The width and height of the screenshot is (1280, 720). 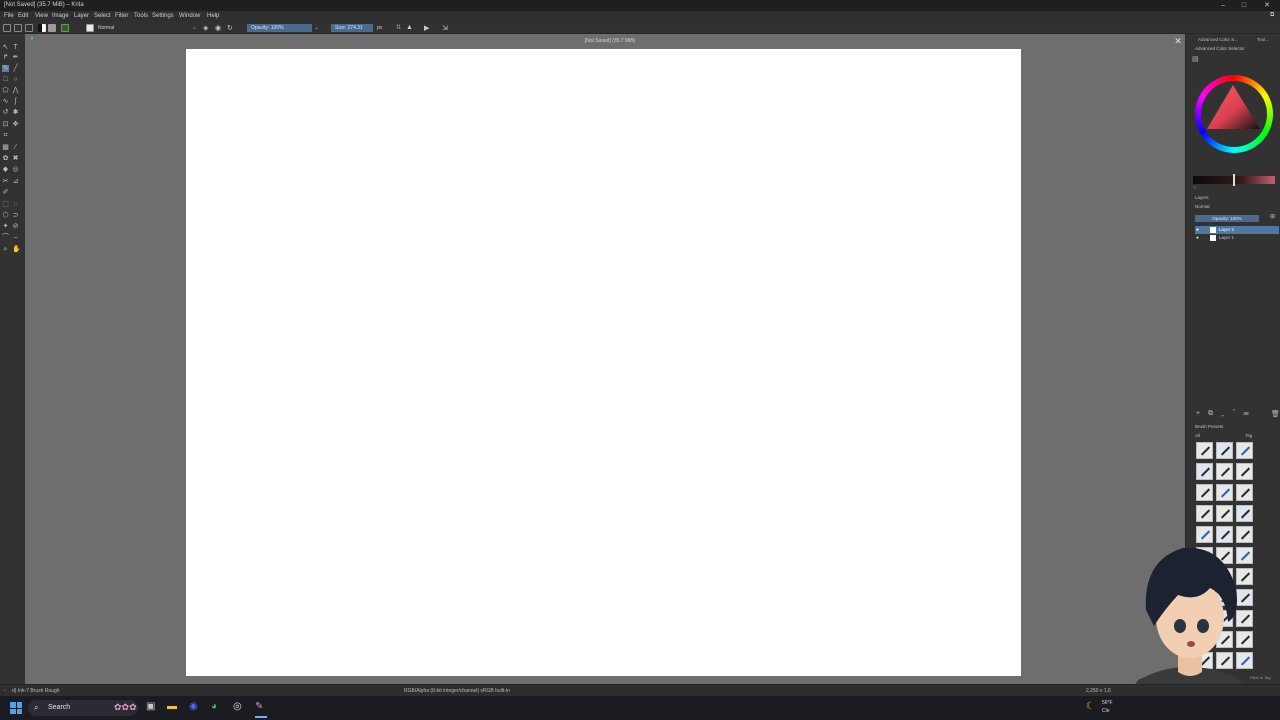 I want to click on bezier-select-icon: ⌒, so click(x=5, y=237).